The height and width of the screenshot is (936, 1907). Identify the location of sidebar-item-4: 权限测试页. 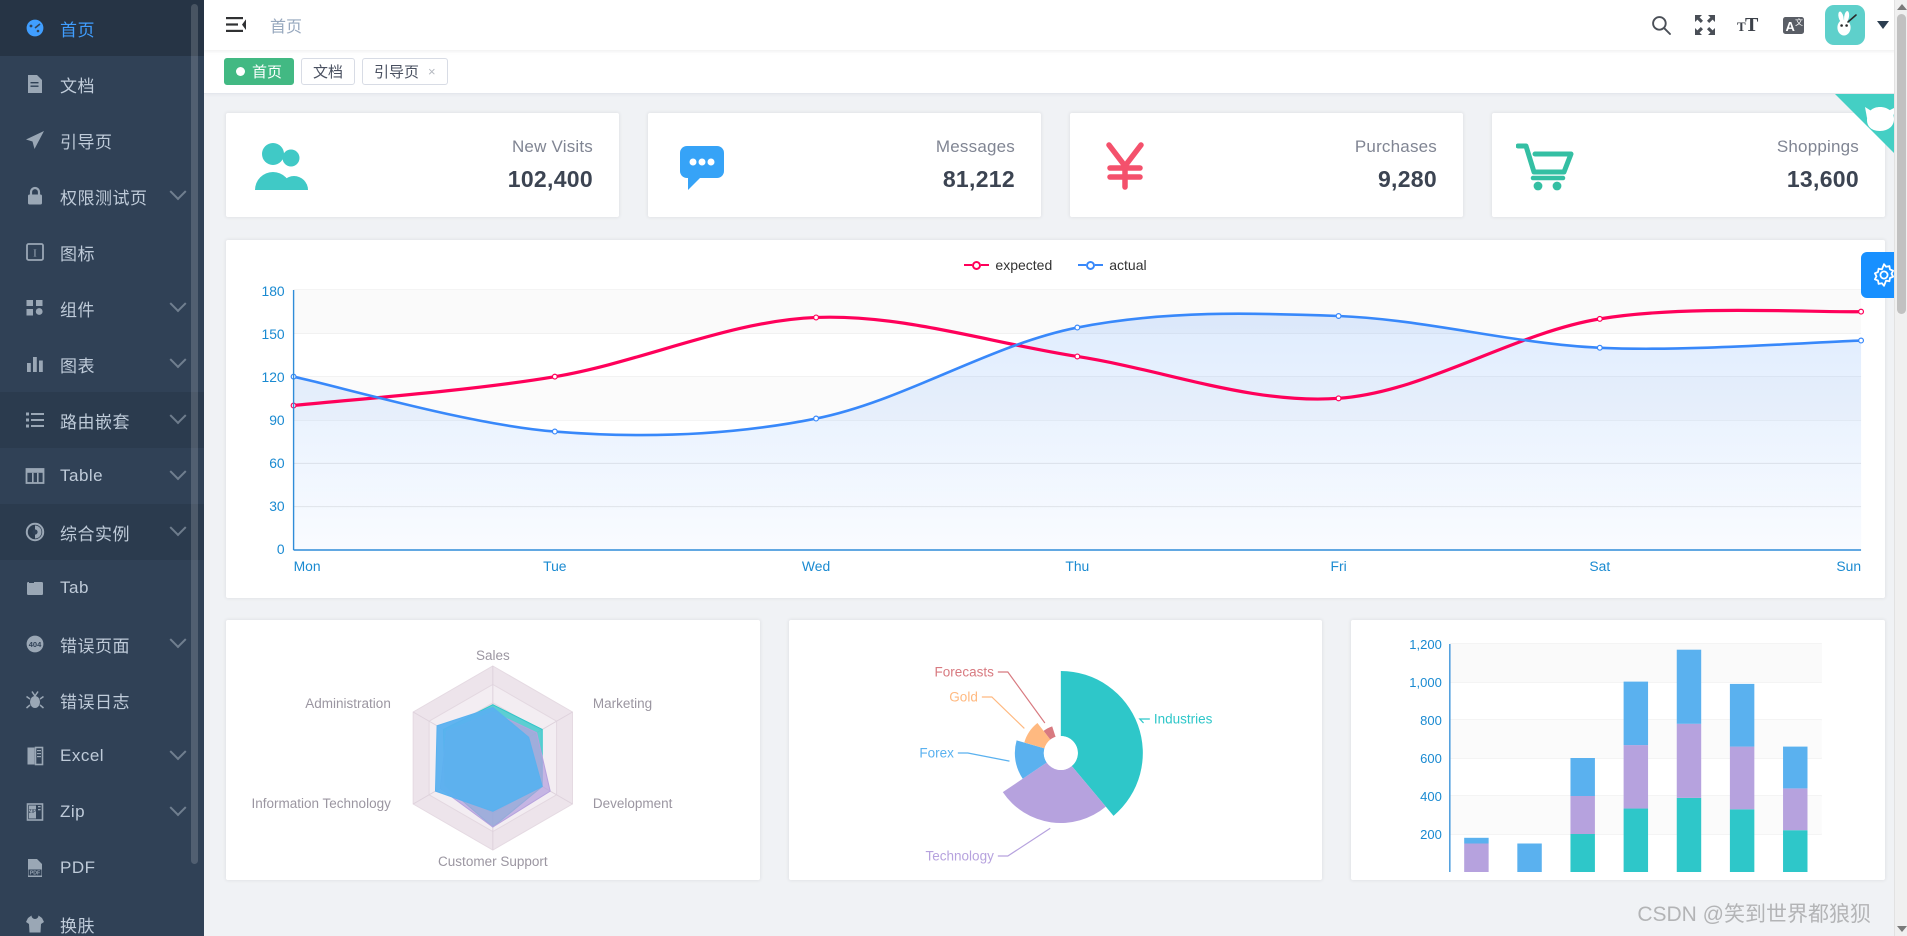
(102, 196).